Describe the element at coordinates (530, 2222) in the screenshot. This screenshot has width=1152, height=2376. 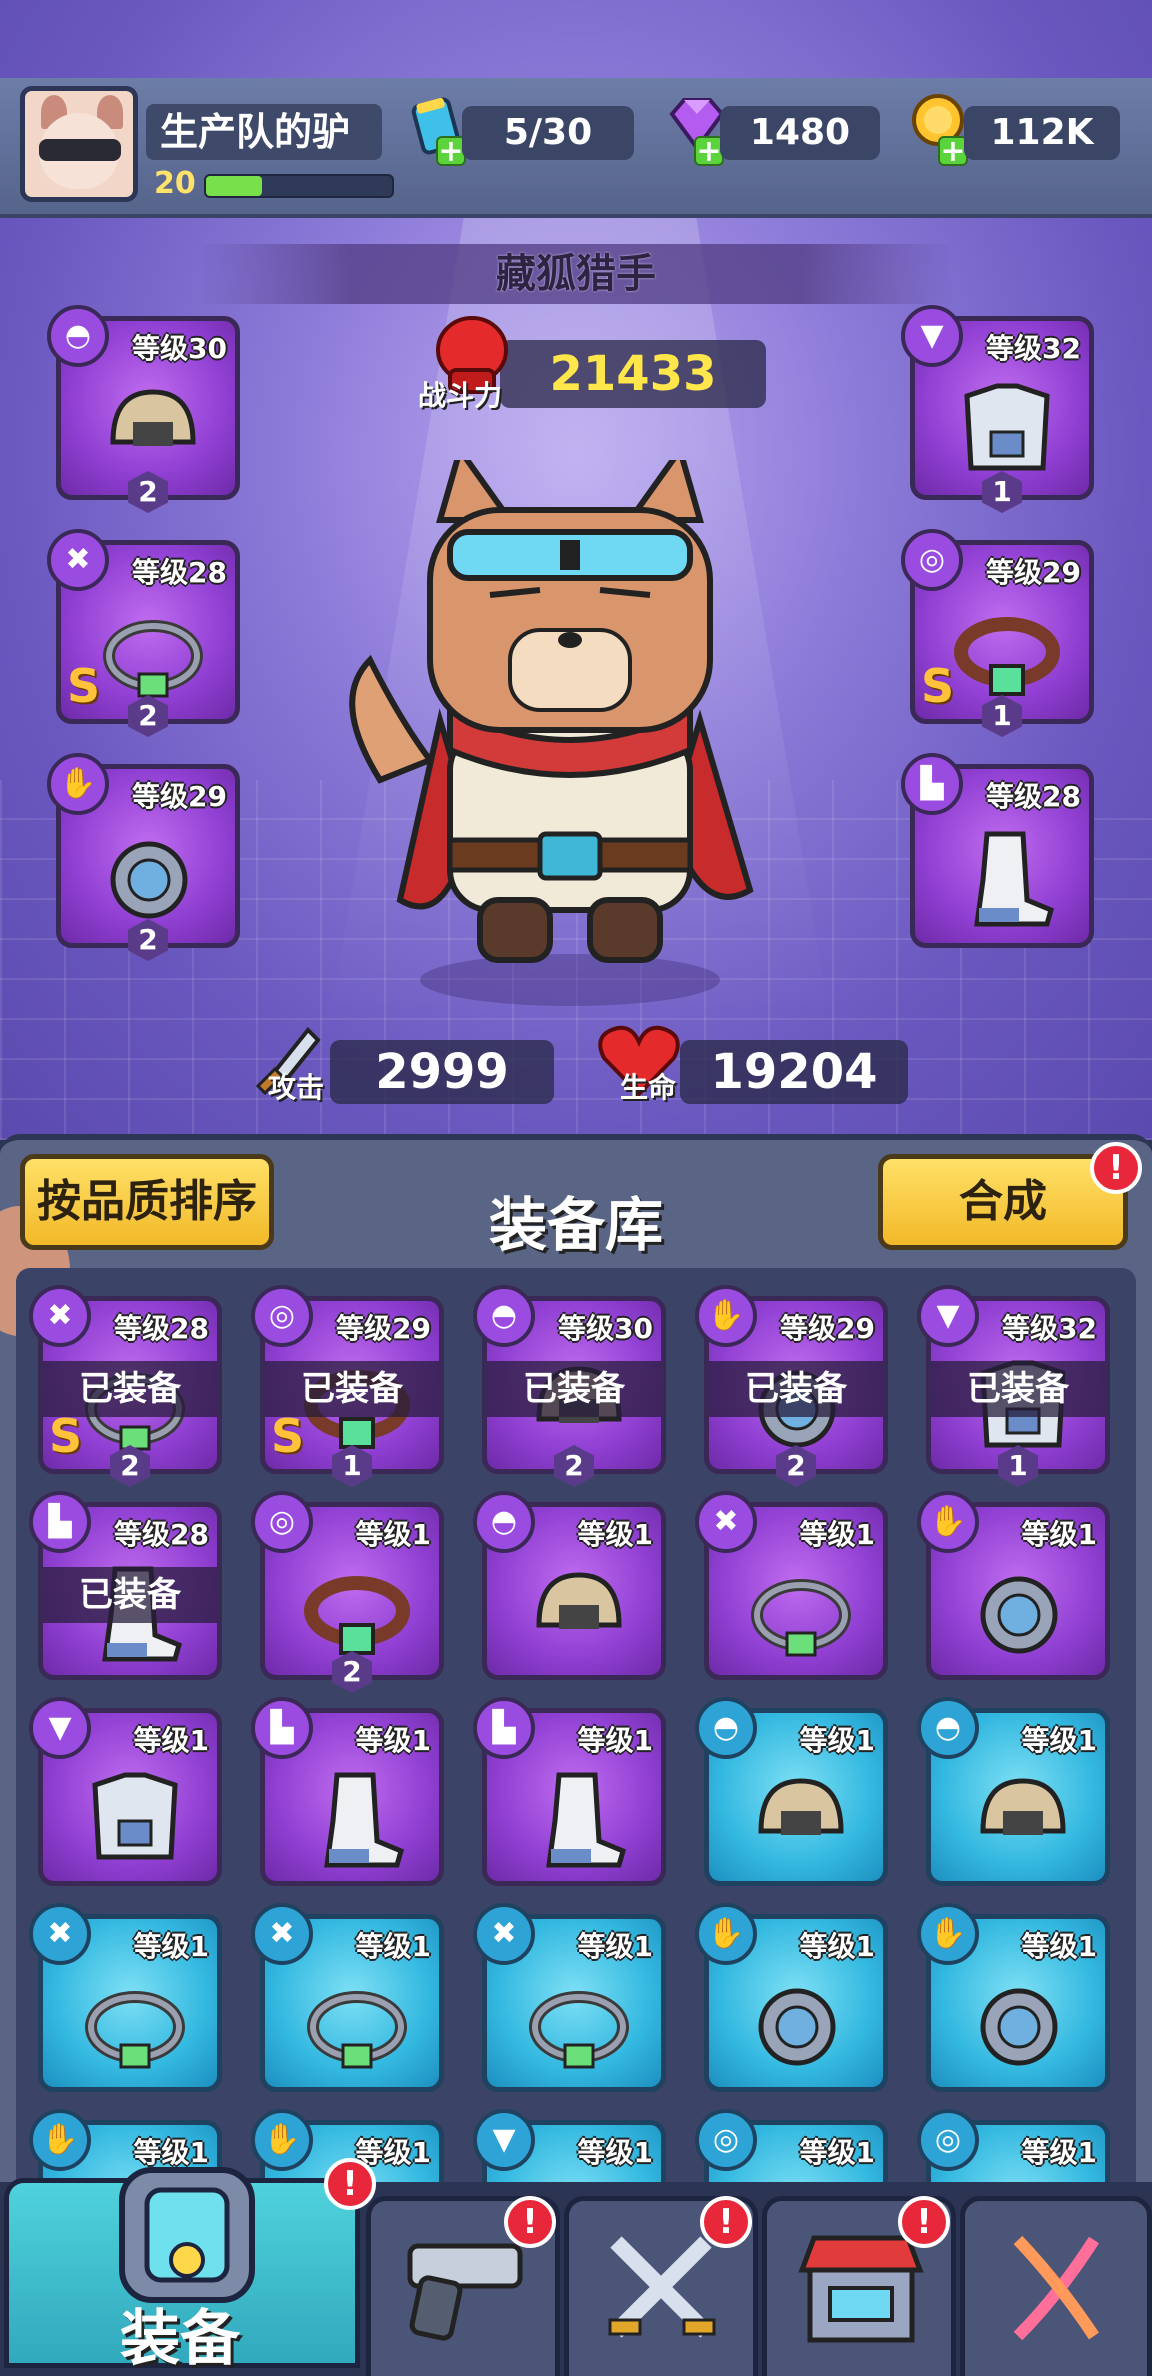
I see `weapons-alert-badge: !` at that location.